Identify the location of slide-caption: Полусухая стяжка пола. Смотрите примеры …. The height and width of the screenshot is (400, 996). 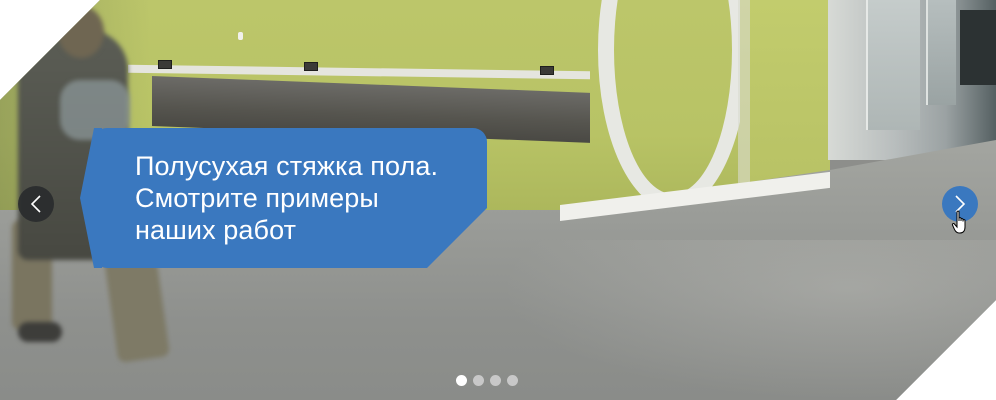
(290, 198).